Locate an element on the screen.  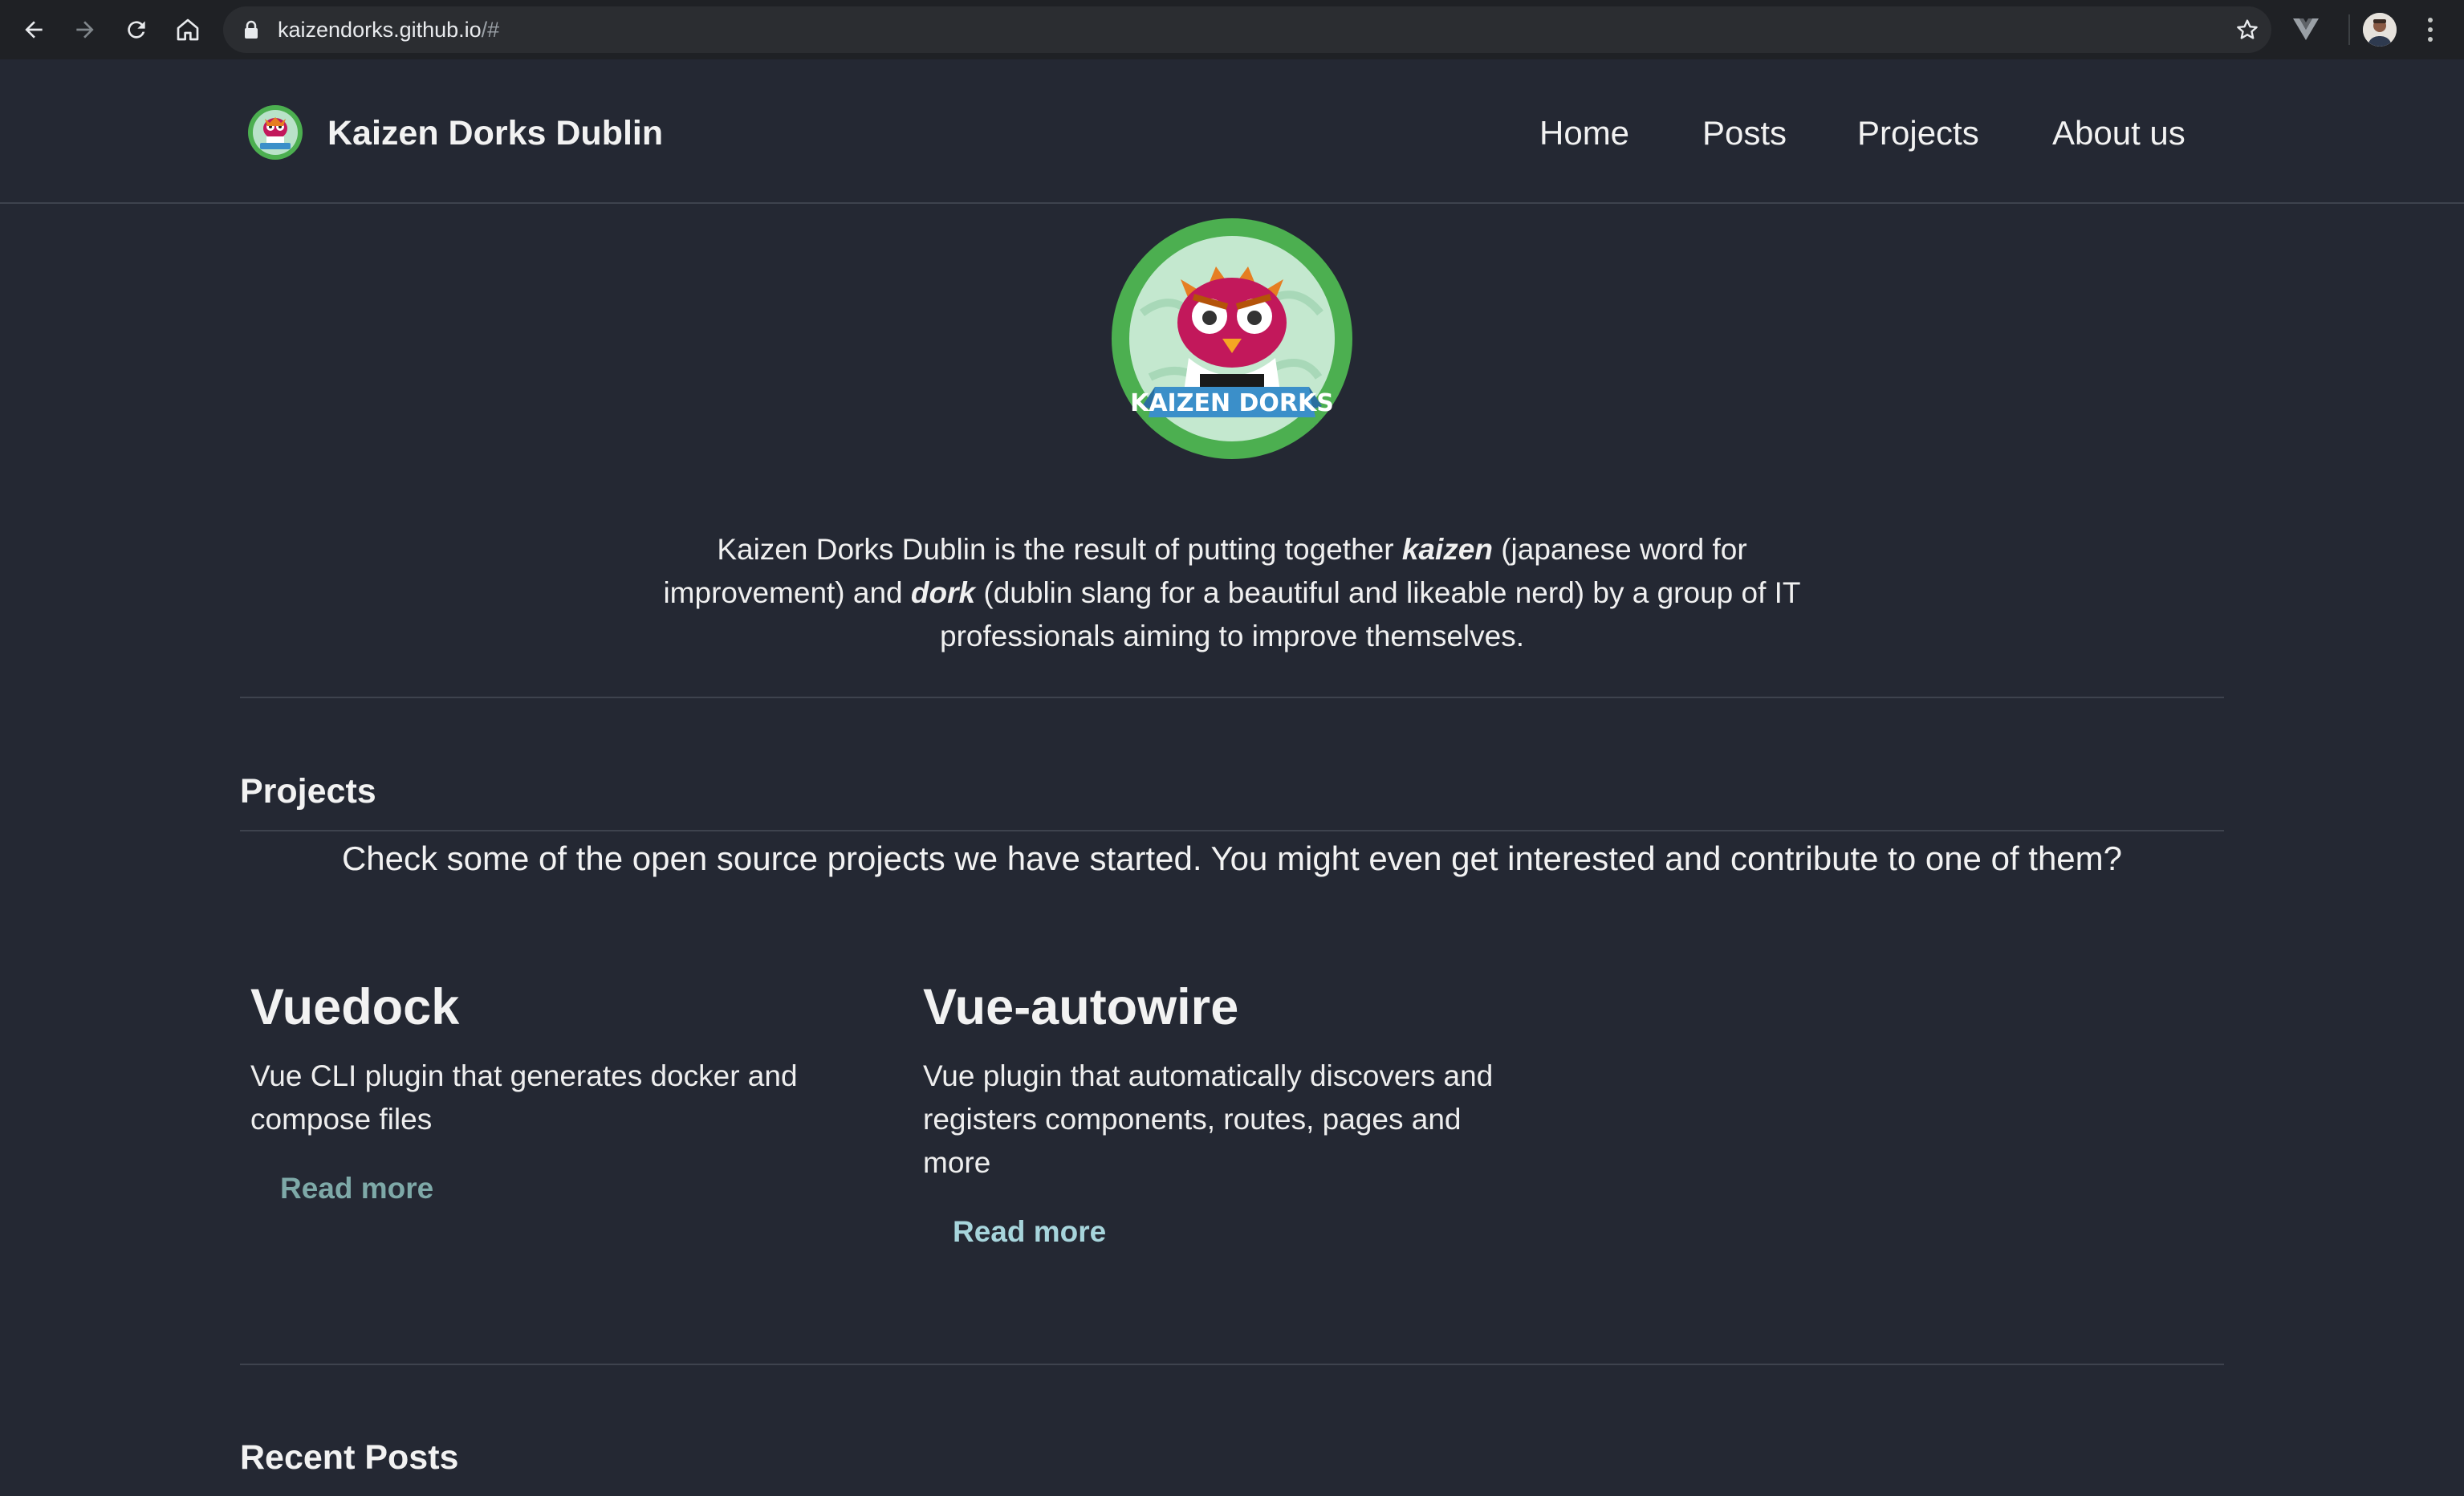
url-host: kaizendorks.github.io is located at coordinates (380, 30).